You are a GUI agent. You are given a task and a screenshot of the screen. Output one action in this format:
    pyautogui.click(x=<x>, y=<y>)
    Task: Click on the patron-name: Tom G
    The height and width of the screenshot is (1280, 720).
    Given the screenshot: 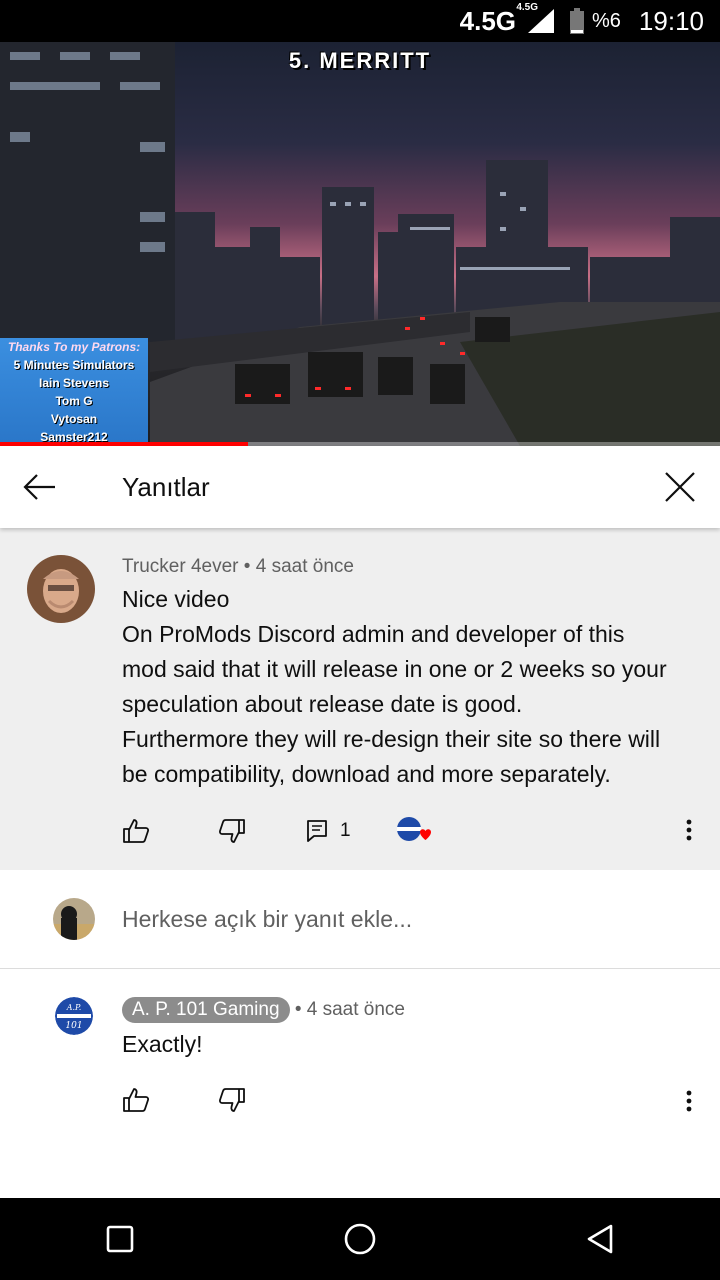 What is the action you would take?
    pyautogui.click(x=74, y=401)
    